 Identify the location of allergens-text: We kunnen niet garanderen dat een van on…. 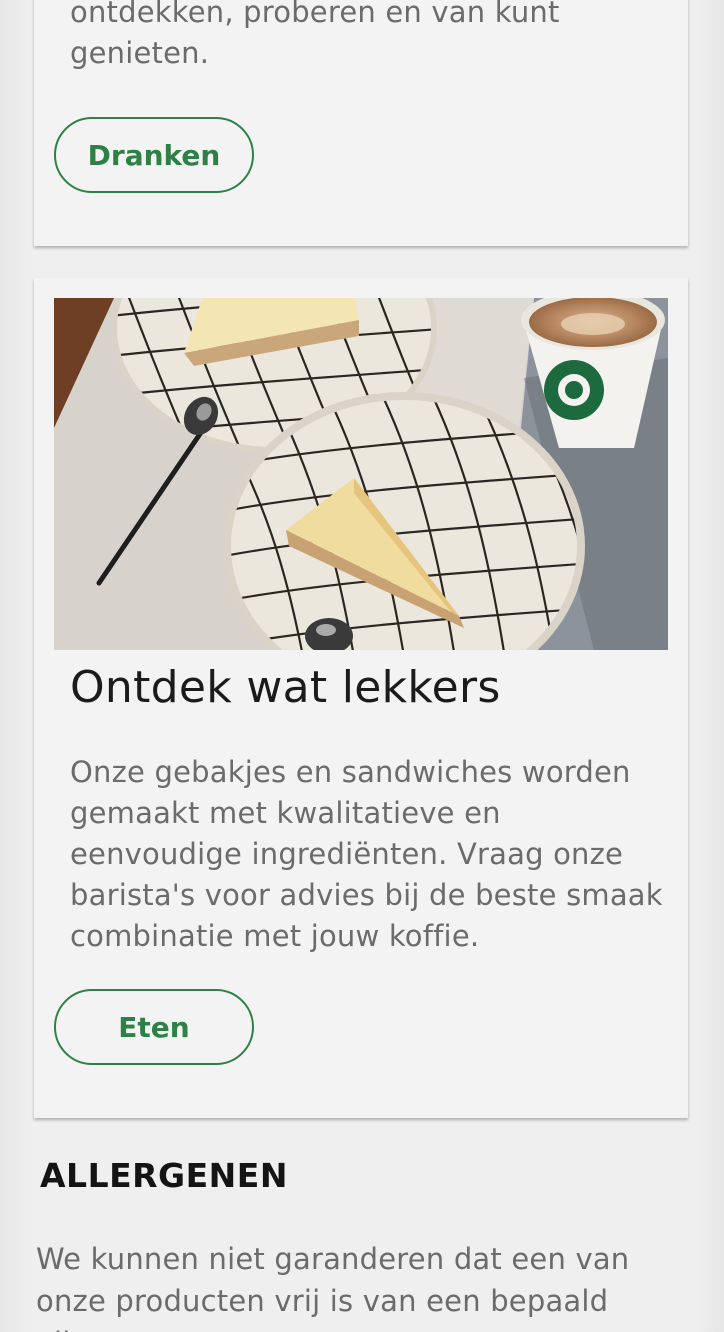
(333, 1287).